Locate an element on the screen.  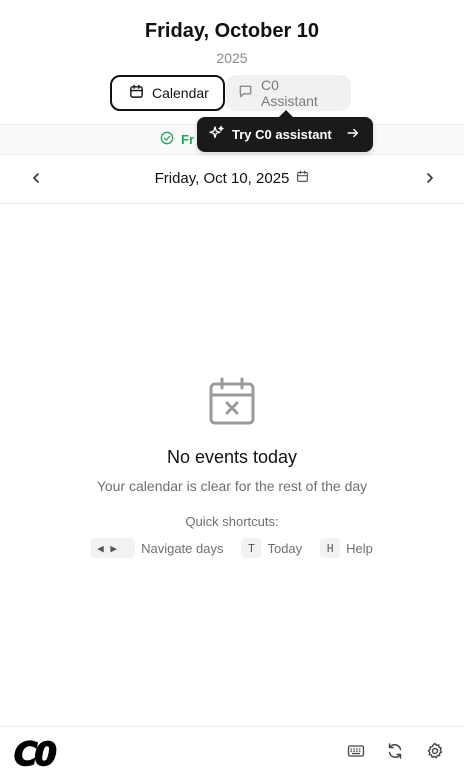
arrow-right-icon is located at coordinates (353, 134).